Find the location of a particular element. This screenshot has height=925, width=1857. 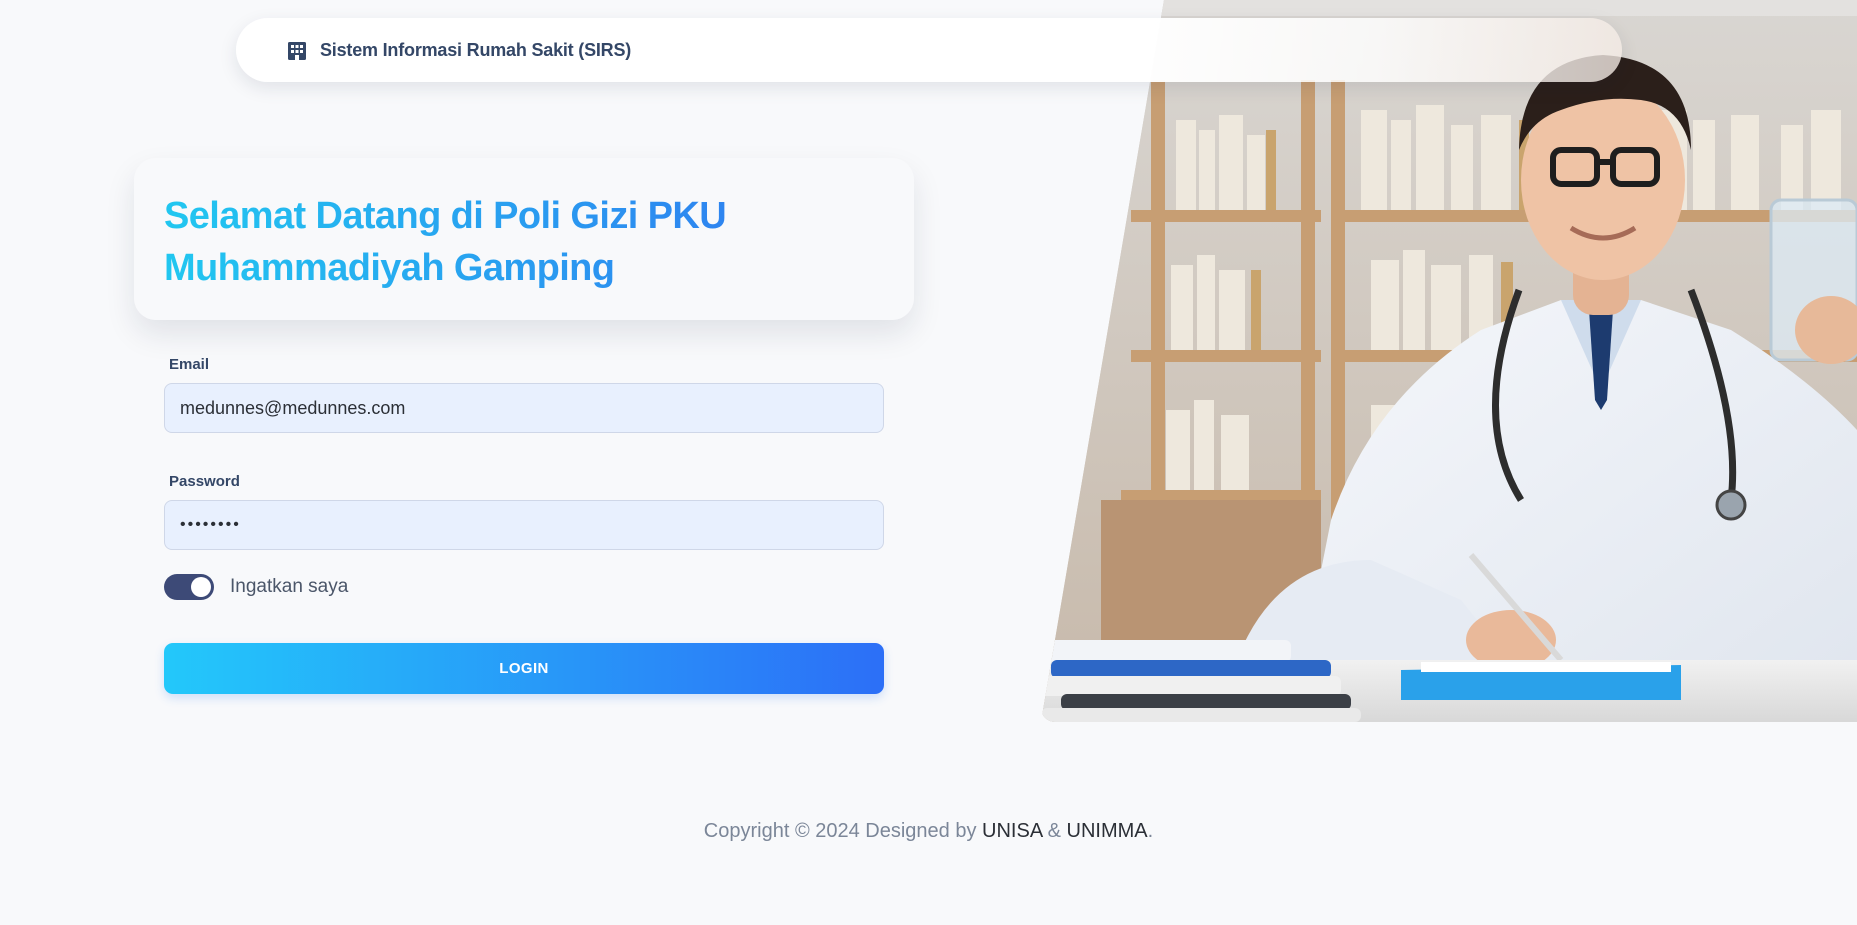

password-label: Password is located at coordinates (204, 481).